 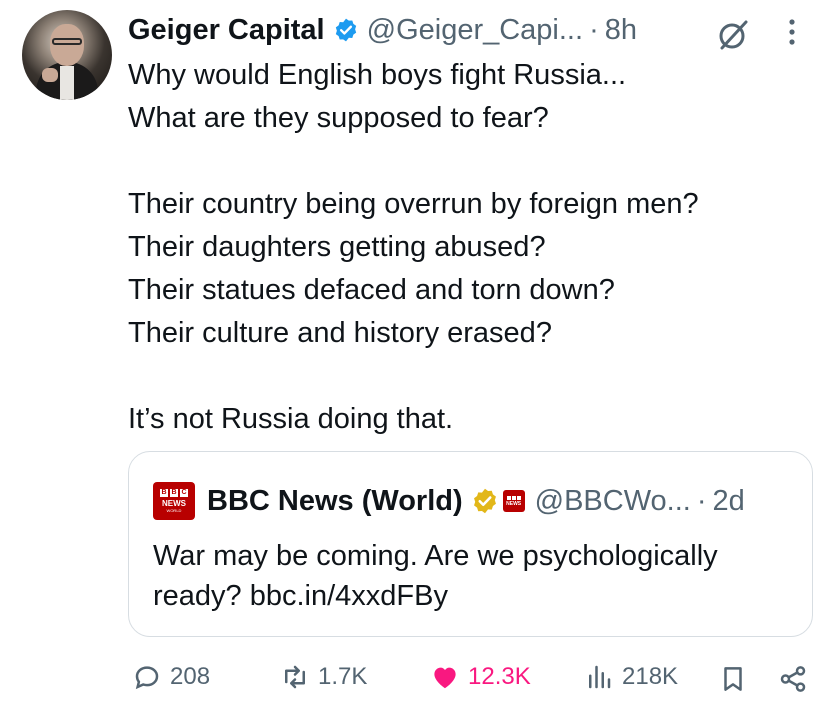 I want to click on grok-icon, so click(x=733, y=35).